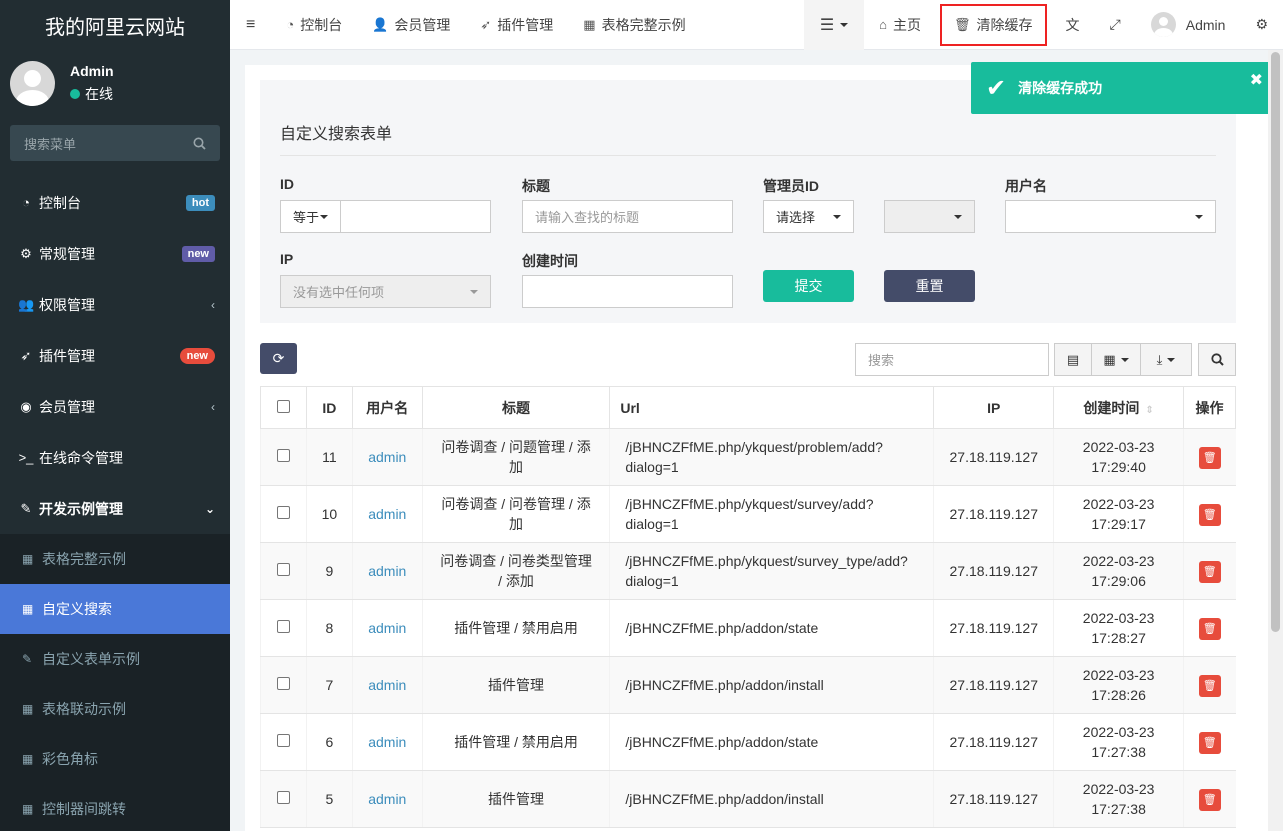  What do you see at coordinates (1073, 359) in the screenshot?
I see `toggle-view-button: ▤` at bounding box center [1073, 359].